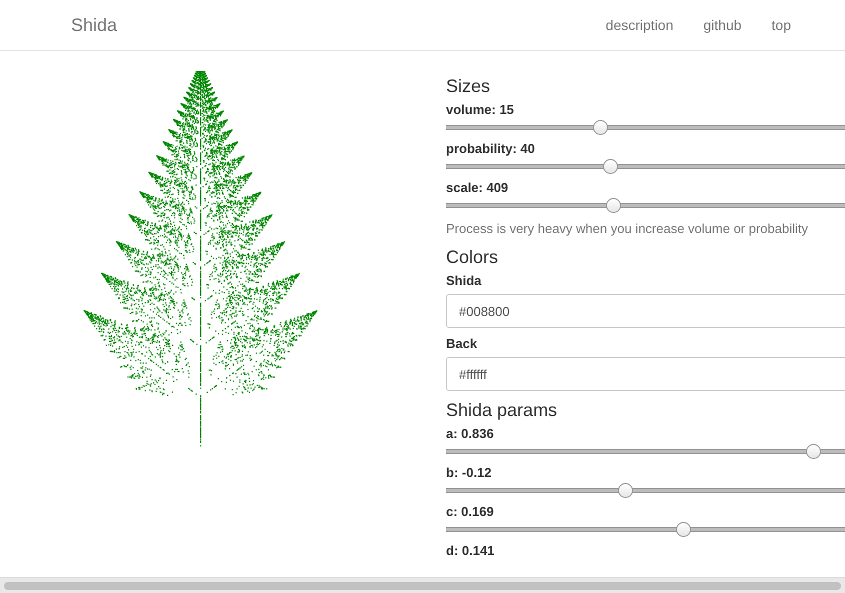  Describe the element at coordinates (640, 25) in the screenshot. I see `nav-link: description` at that location.